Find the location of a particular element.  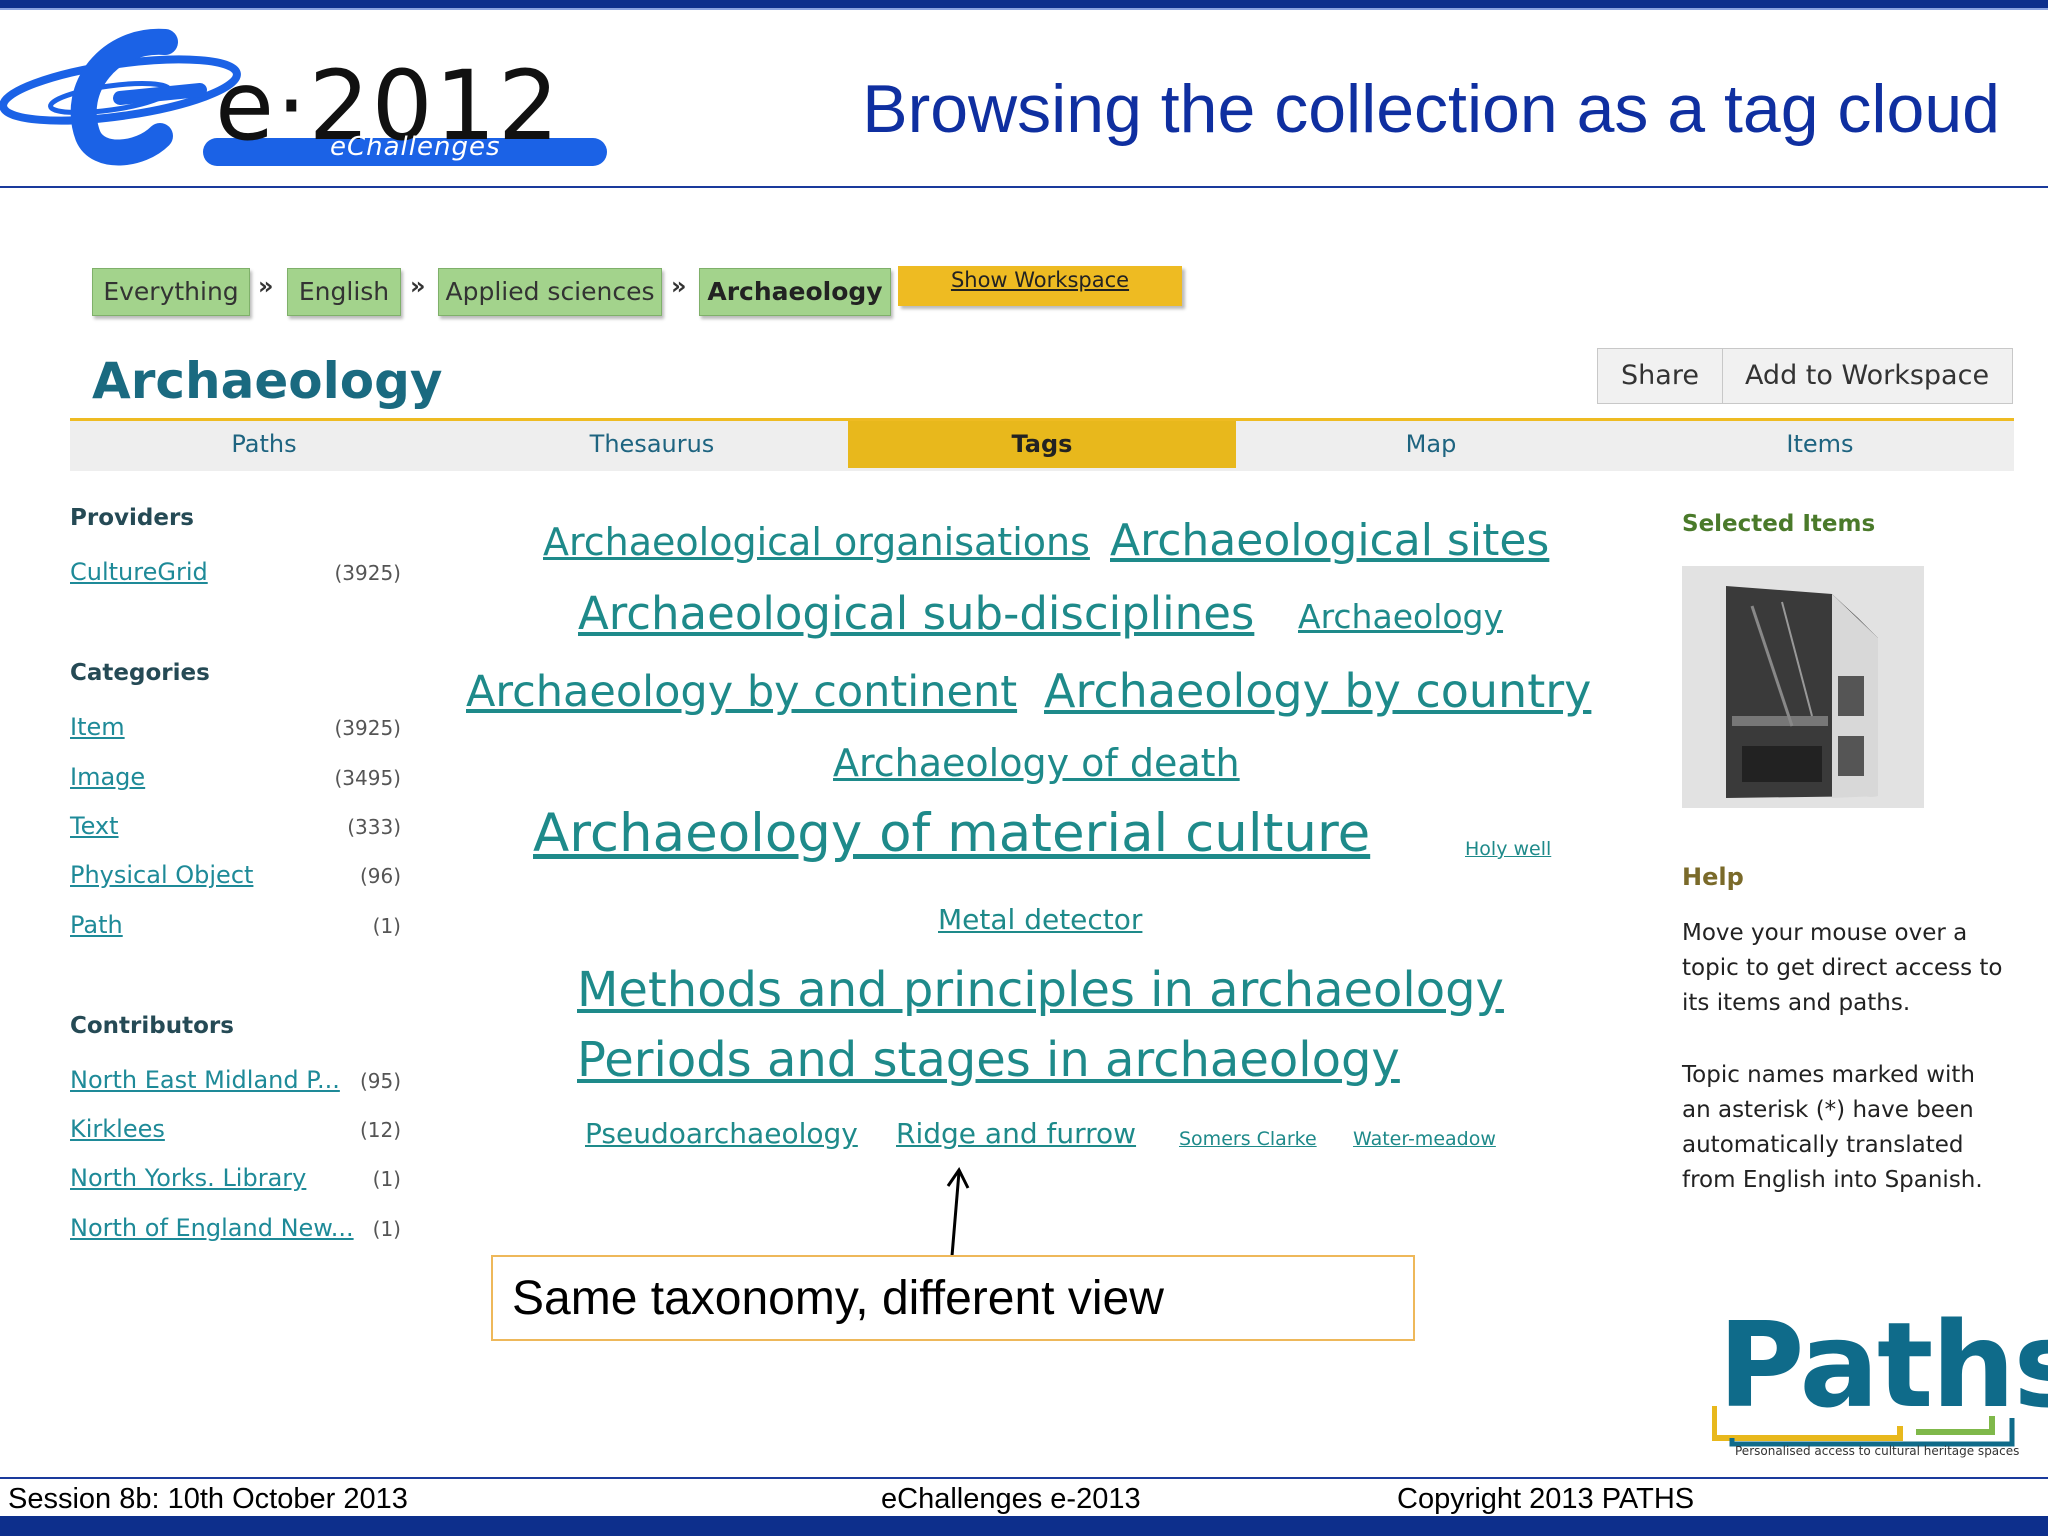

category-link-path: Path is located at coordinates (96, 925).